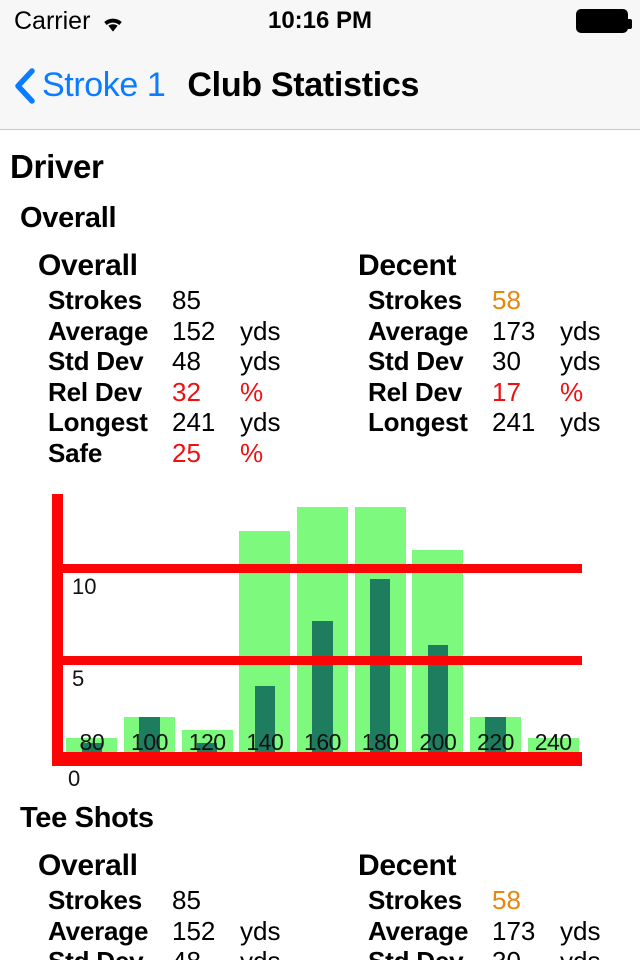 The width and height of the screenshot is (640, 960). I want to click on table-row: Rel Dev 32 %, so click(184, 392).